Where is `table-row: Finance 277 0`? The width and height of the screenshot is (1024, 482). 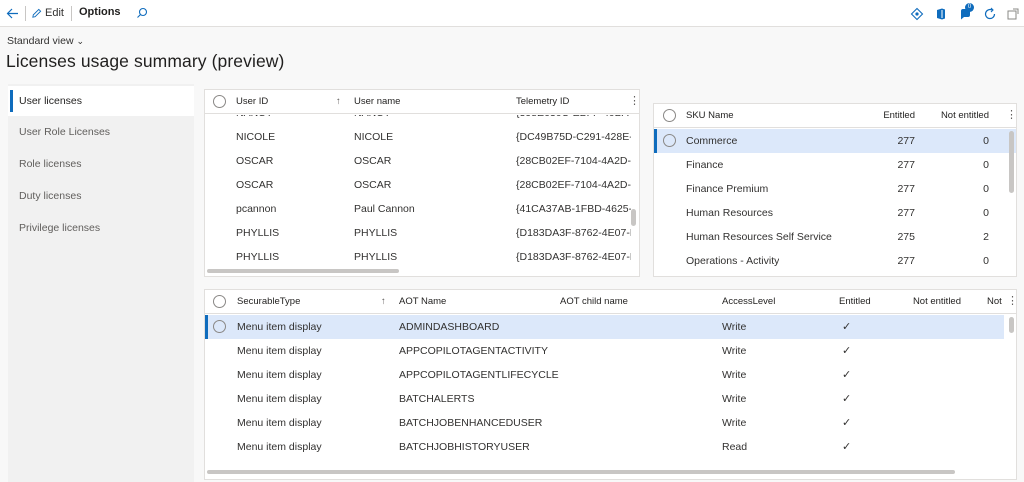 table-row: Finance 277 0 is located at coordinates (835, 165).